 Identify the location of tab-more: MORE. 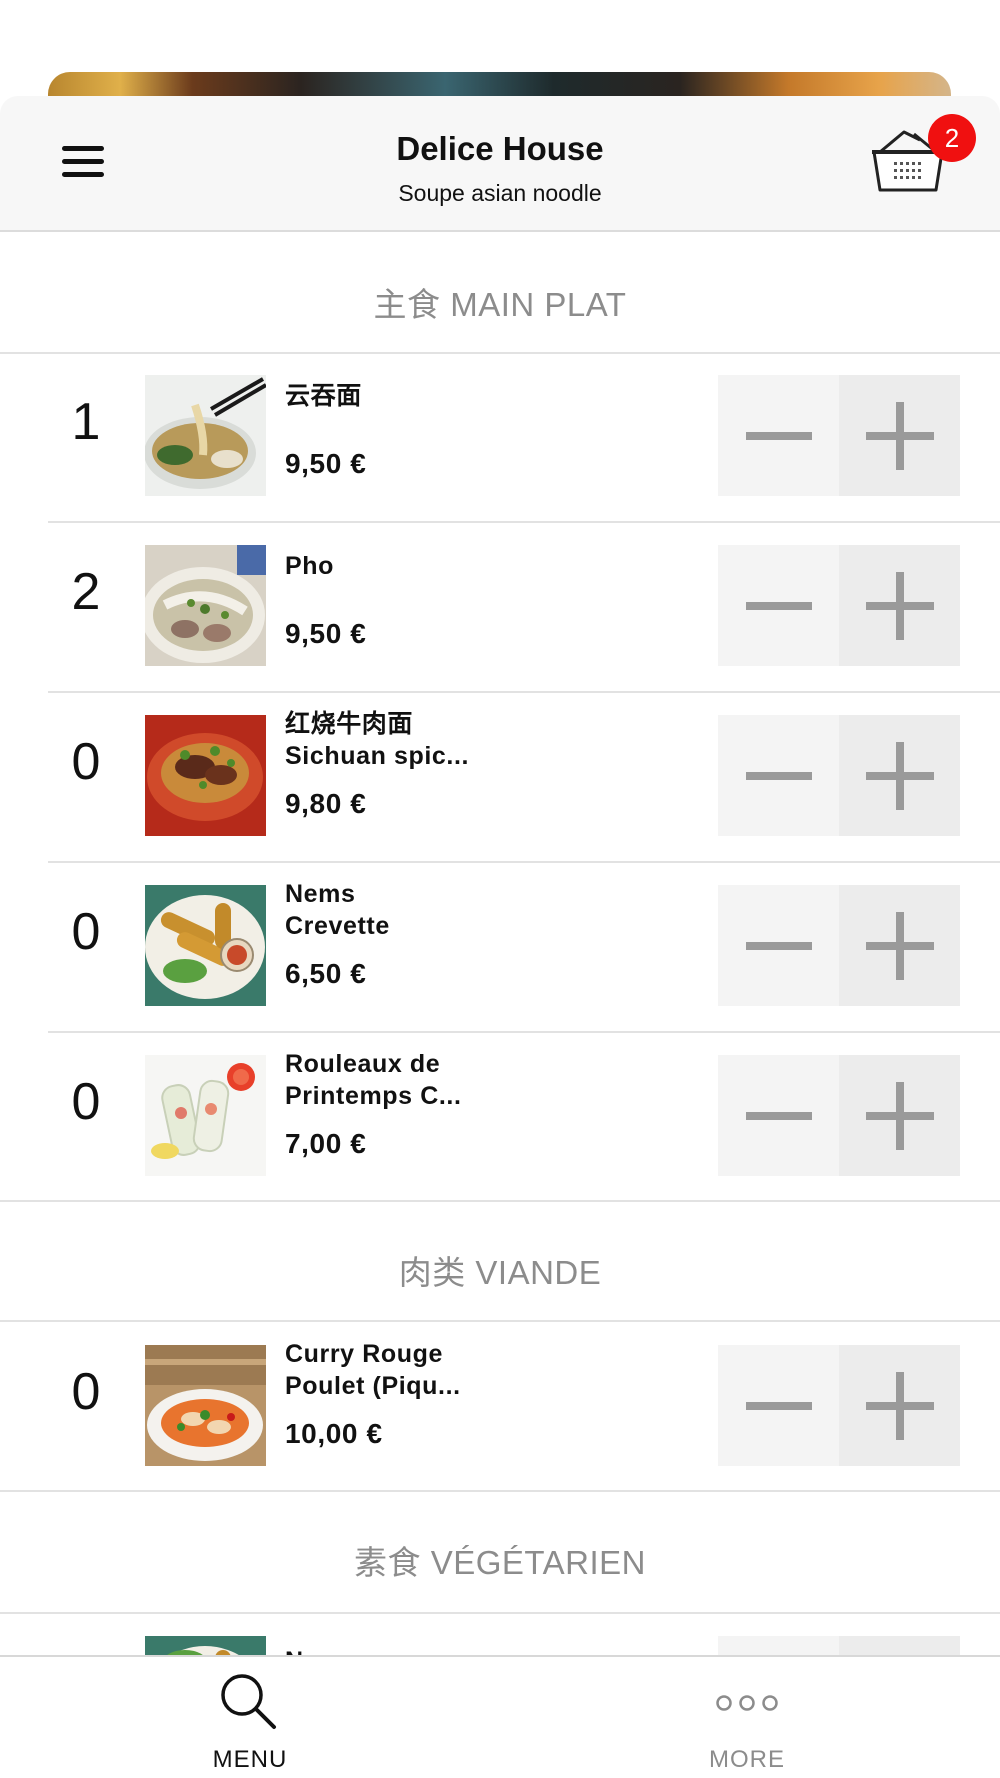
(747, 1717).